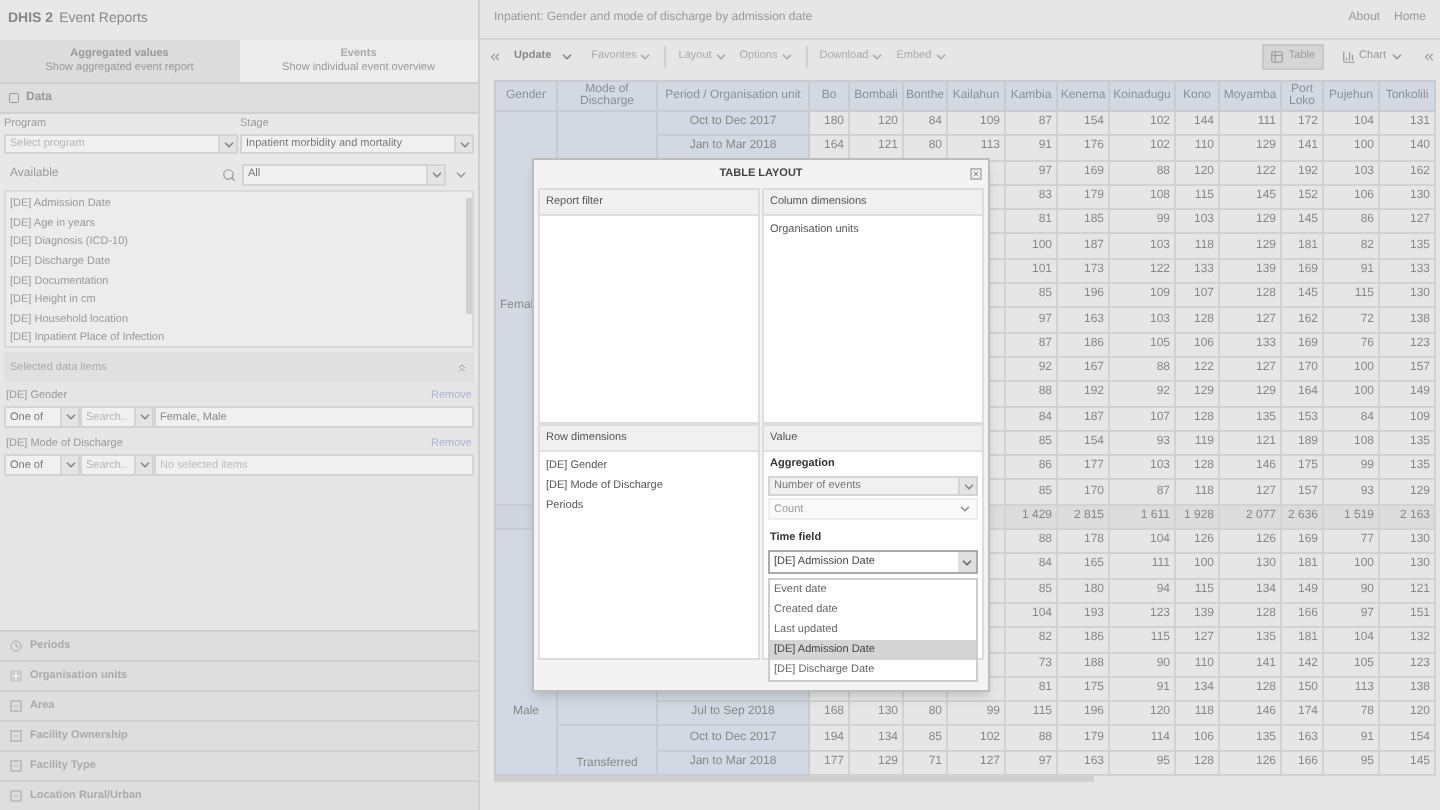  What do you see at coordinates (16, 676) in the screenshot?
I see `plus-icon` at bounding box center [16, 676].